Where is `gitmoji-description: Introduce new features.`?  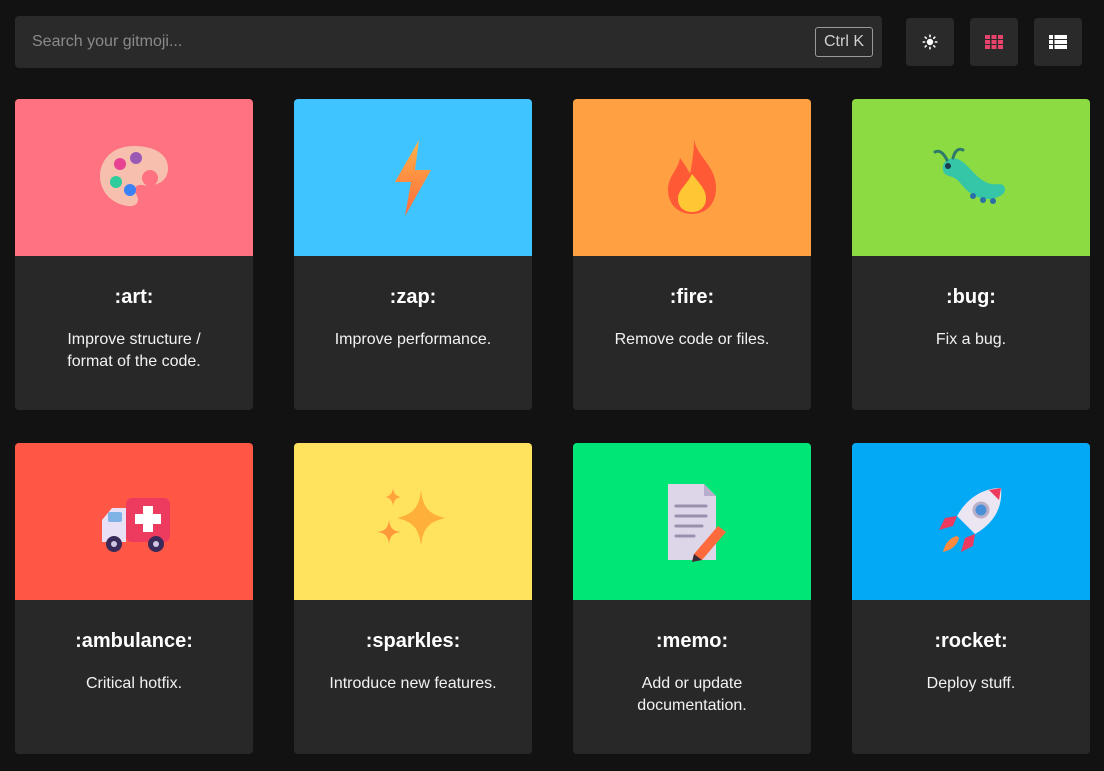 gitmoji-description: Introduce new features. is located at coordinates (413, 683).